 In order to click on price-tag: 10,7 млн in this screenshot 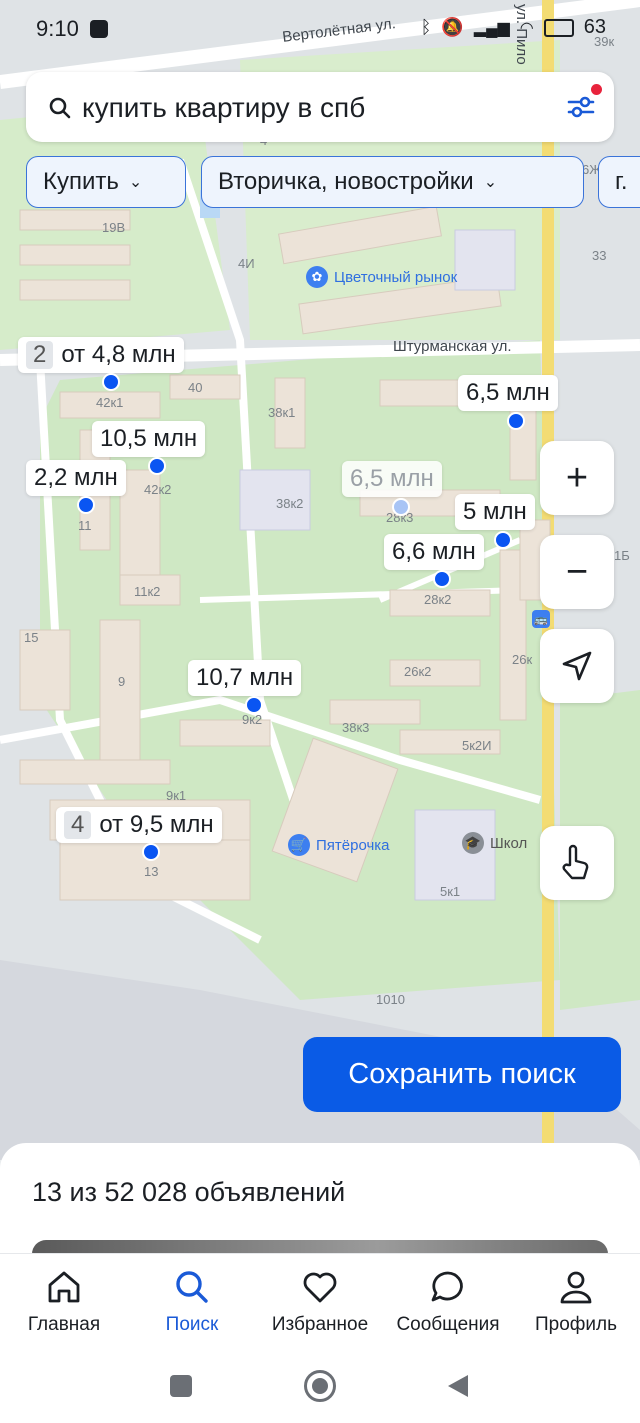, I will do `click(245, 678)`.